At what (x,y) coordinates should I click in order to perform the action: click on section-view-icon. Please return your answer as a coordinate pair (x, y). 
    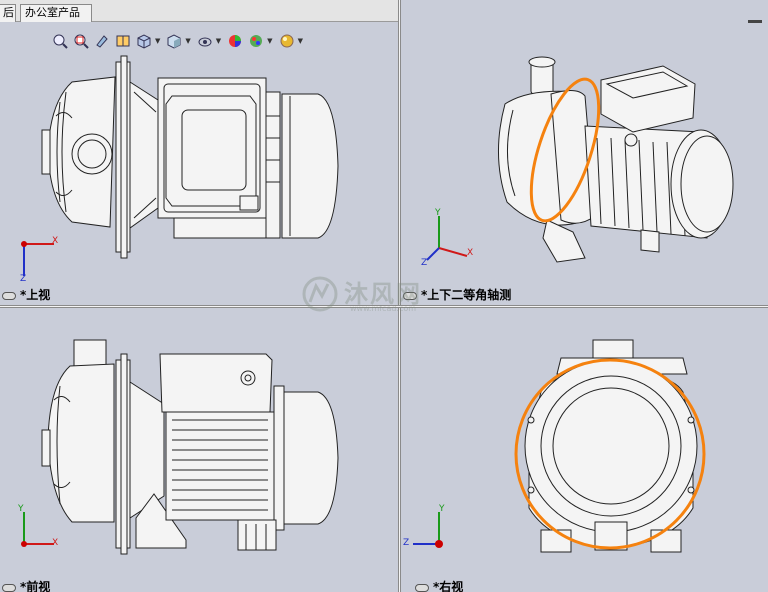
    Looking at the image, I should click on (123, 41).